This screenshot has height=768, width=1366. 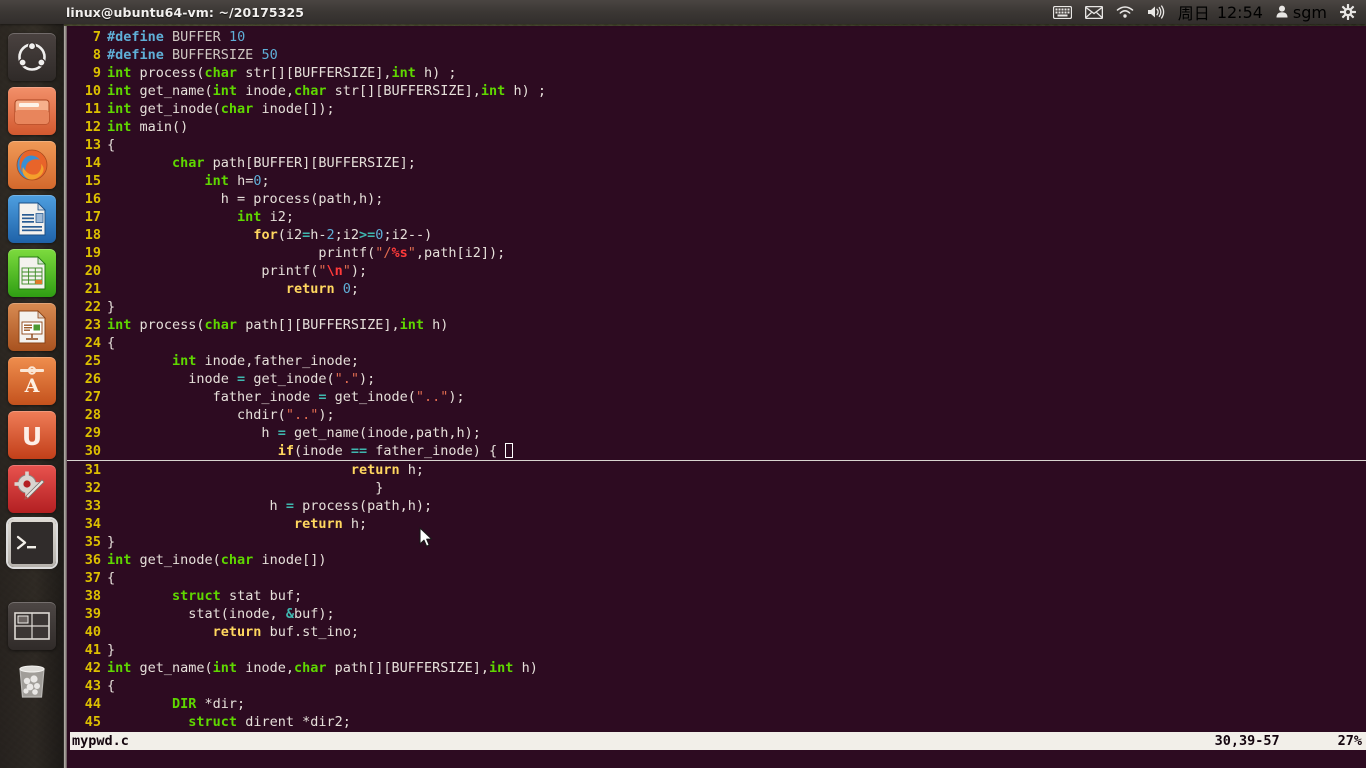 What do you see at coordinates (92, 181) in the screenshot?
I see `line-number: 15` at bounding box center [92, 181].